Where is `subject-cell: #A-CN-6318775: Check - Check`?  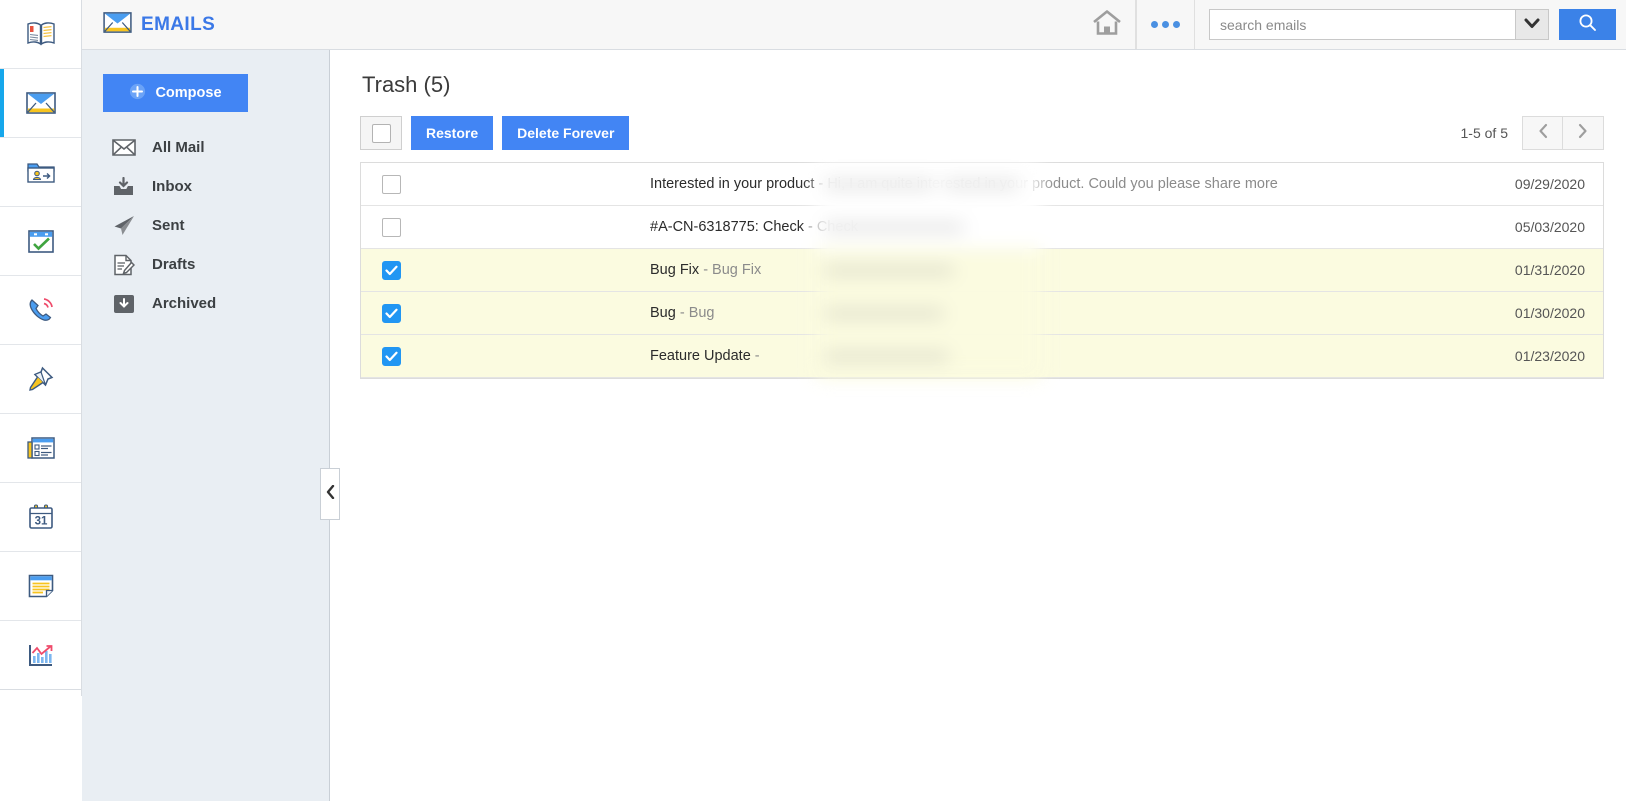 subject-cell: #A-CN-6318775: Check - Check is located at coordinates (1064, 227).